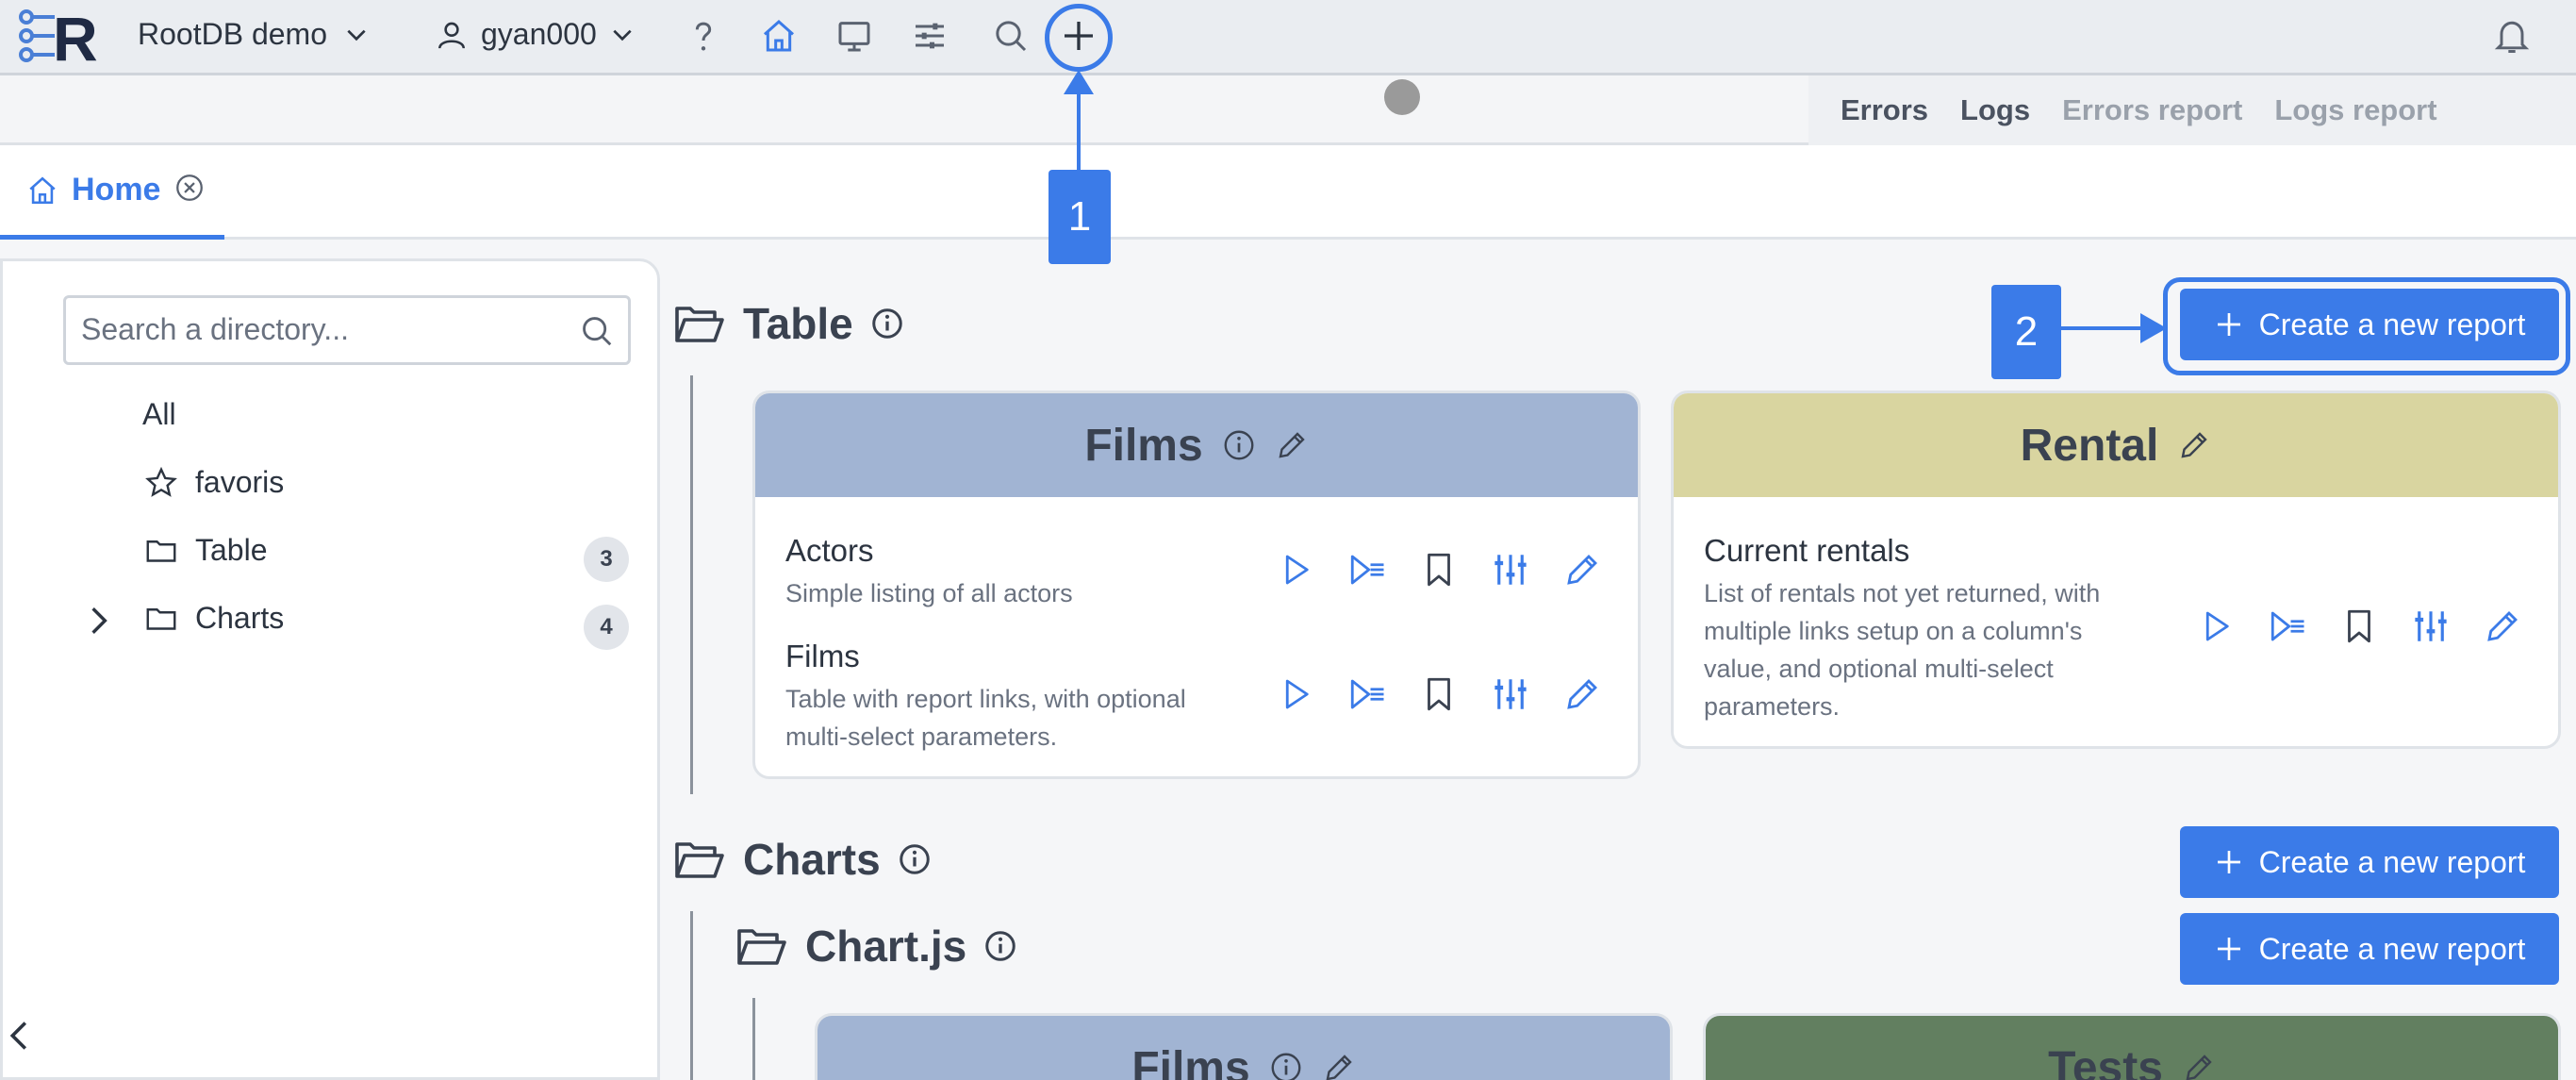 This screenshot has width=2576, height=1080. I want to click on user-icon, so click(452, 35).